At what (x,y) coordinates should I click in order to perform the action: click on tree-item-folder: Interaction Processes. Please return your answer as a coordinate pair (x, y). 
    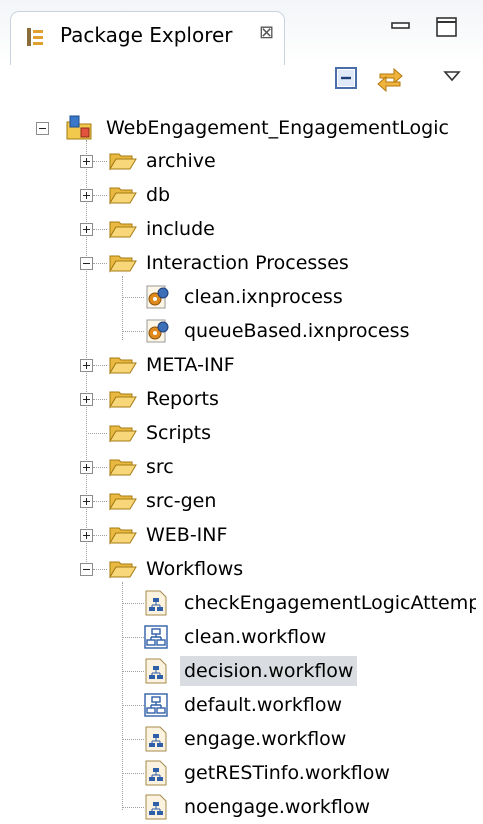
    Looking at the image, I should click on (280, 263).